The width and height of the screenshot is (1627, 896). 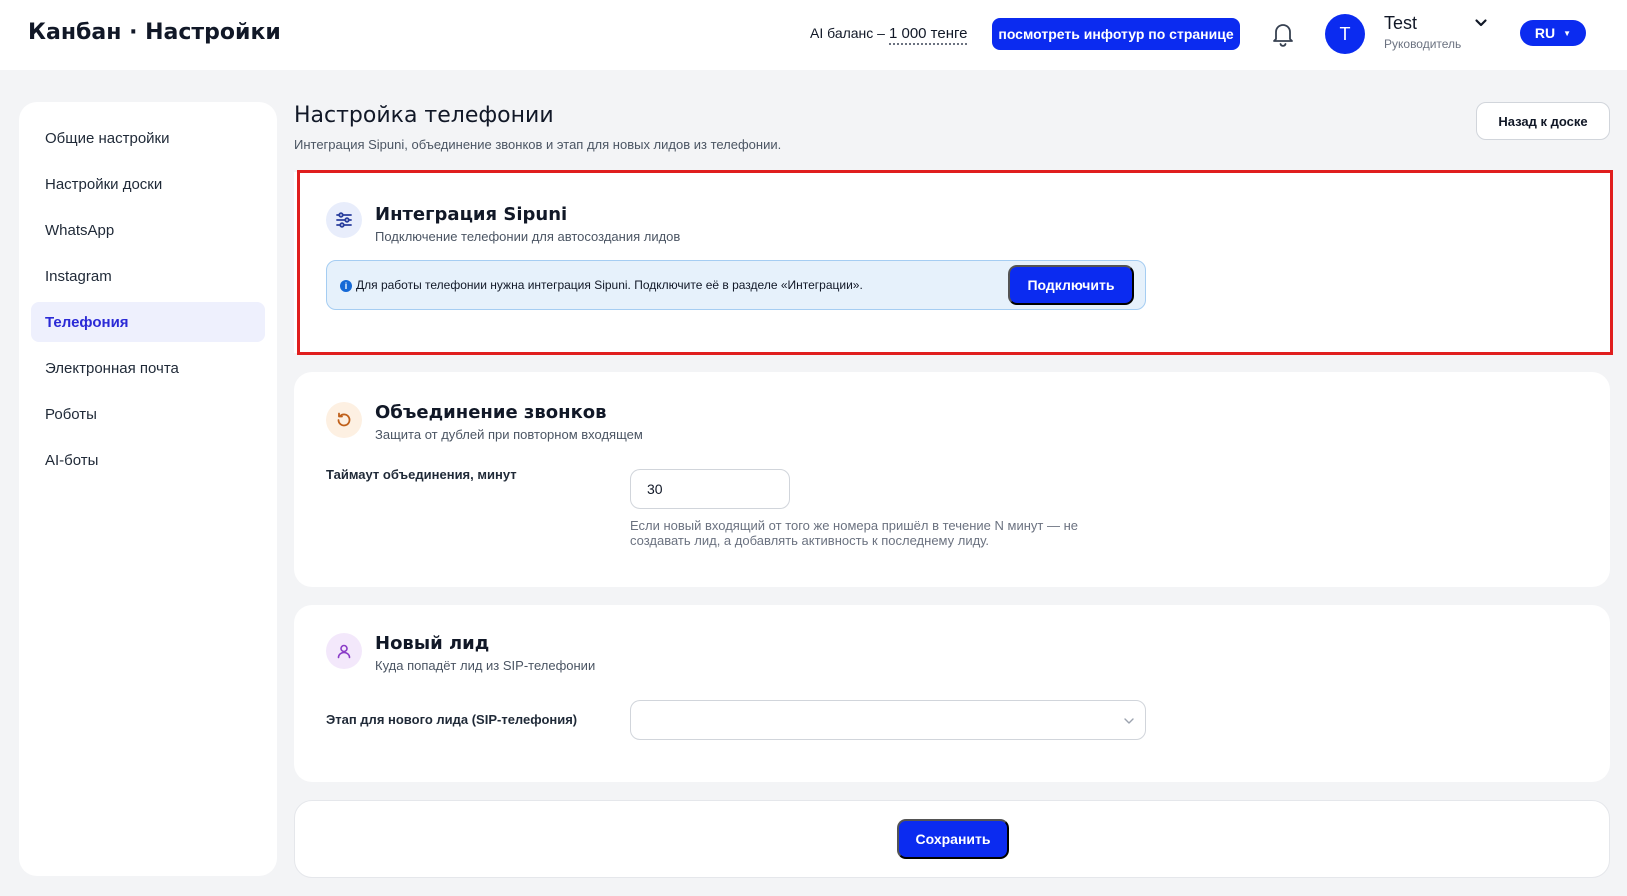 I want to click on ai-balance-value: 1 000 тенге, so click(x=928, y=35).